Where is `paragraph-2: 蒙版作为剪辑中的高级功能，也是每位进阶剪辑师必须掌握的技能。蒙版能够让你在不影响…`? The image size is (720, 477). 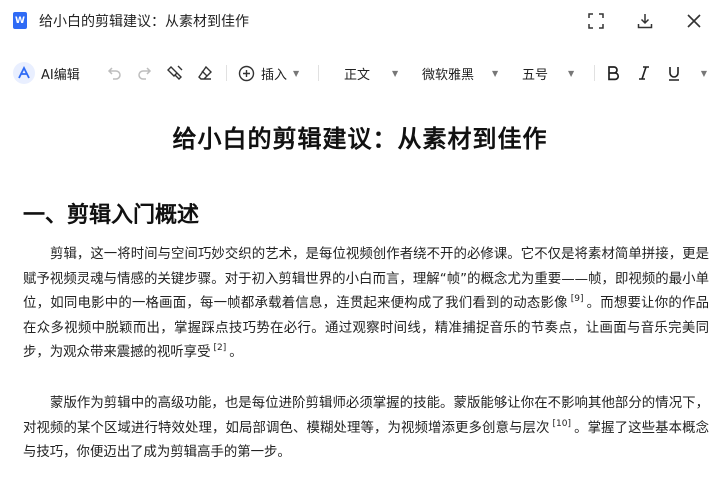 paragraph-2: 蒙版作为剪辑中的高级功能，也是每位进阶剪辑师必须掌握的技能。蒙版能够让你在不影响… is located at coordinates (366, 429).